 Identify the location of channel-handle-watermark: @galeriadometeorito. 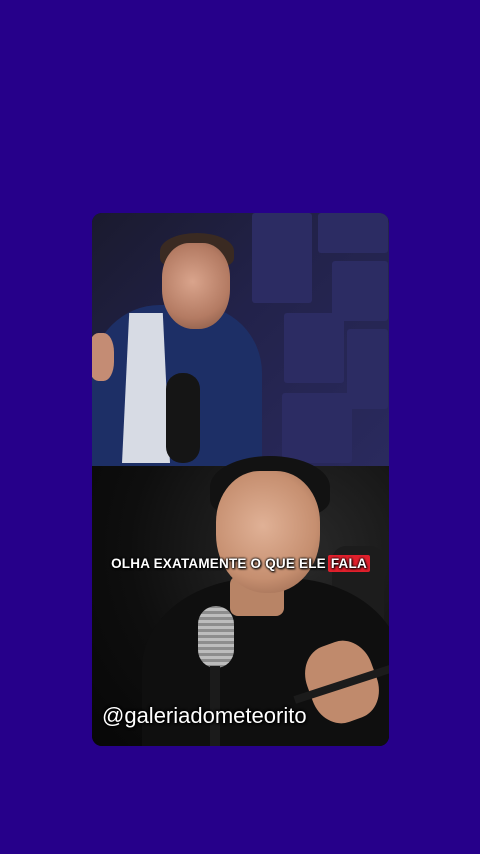
(204, 715).